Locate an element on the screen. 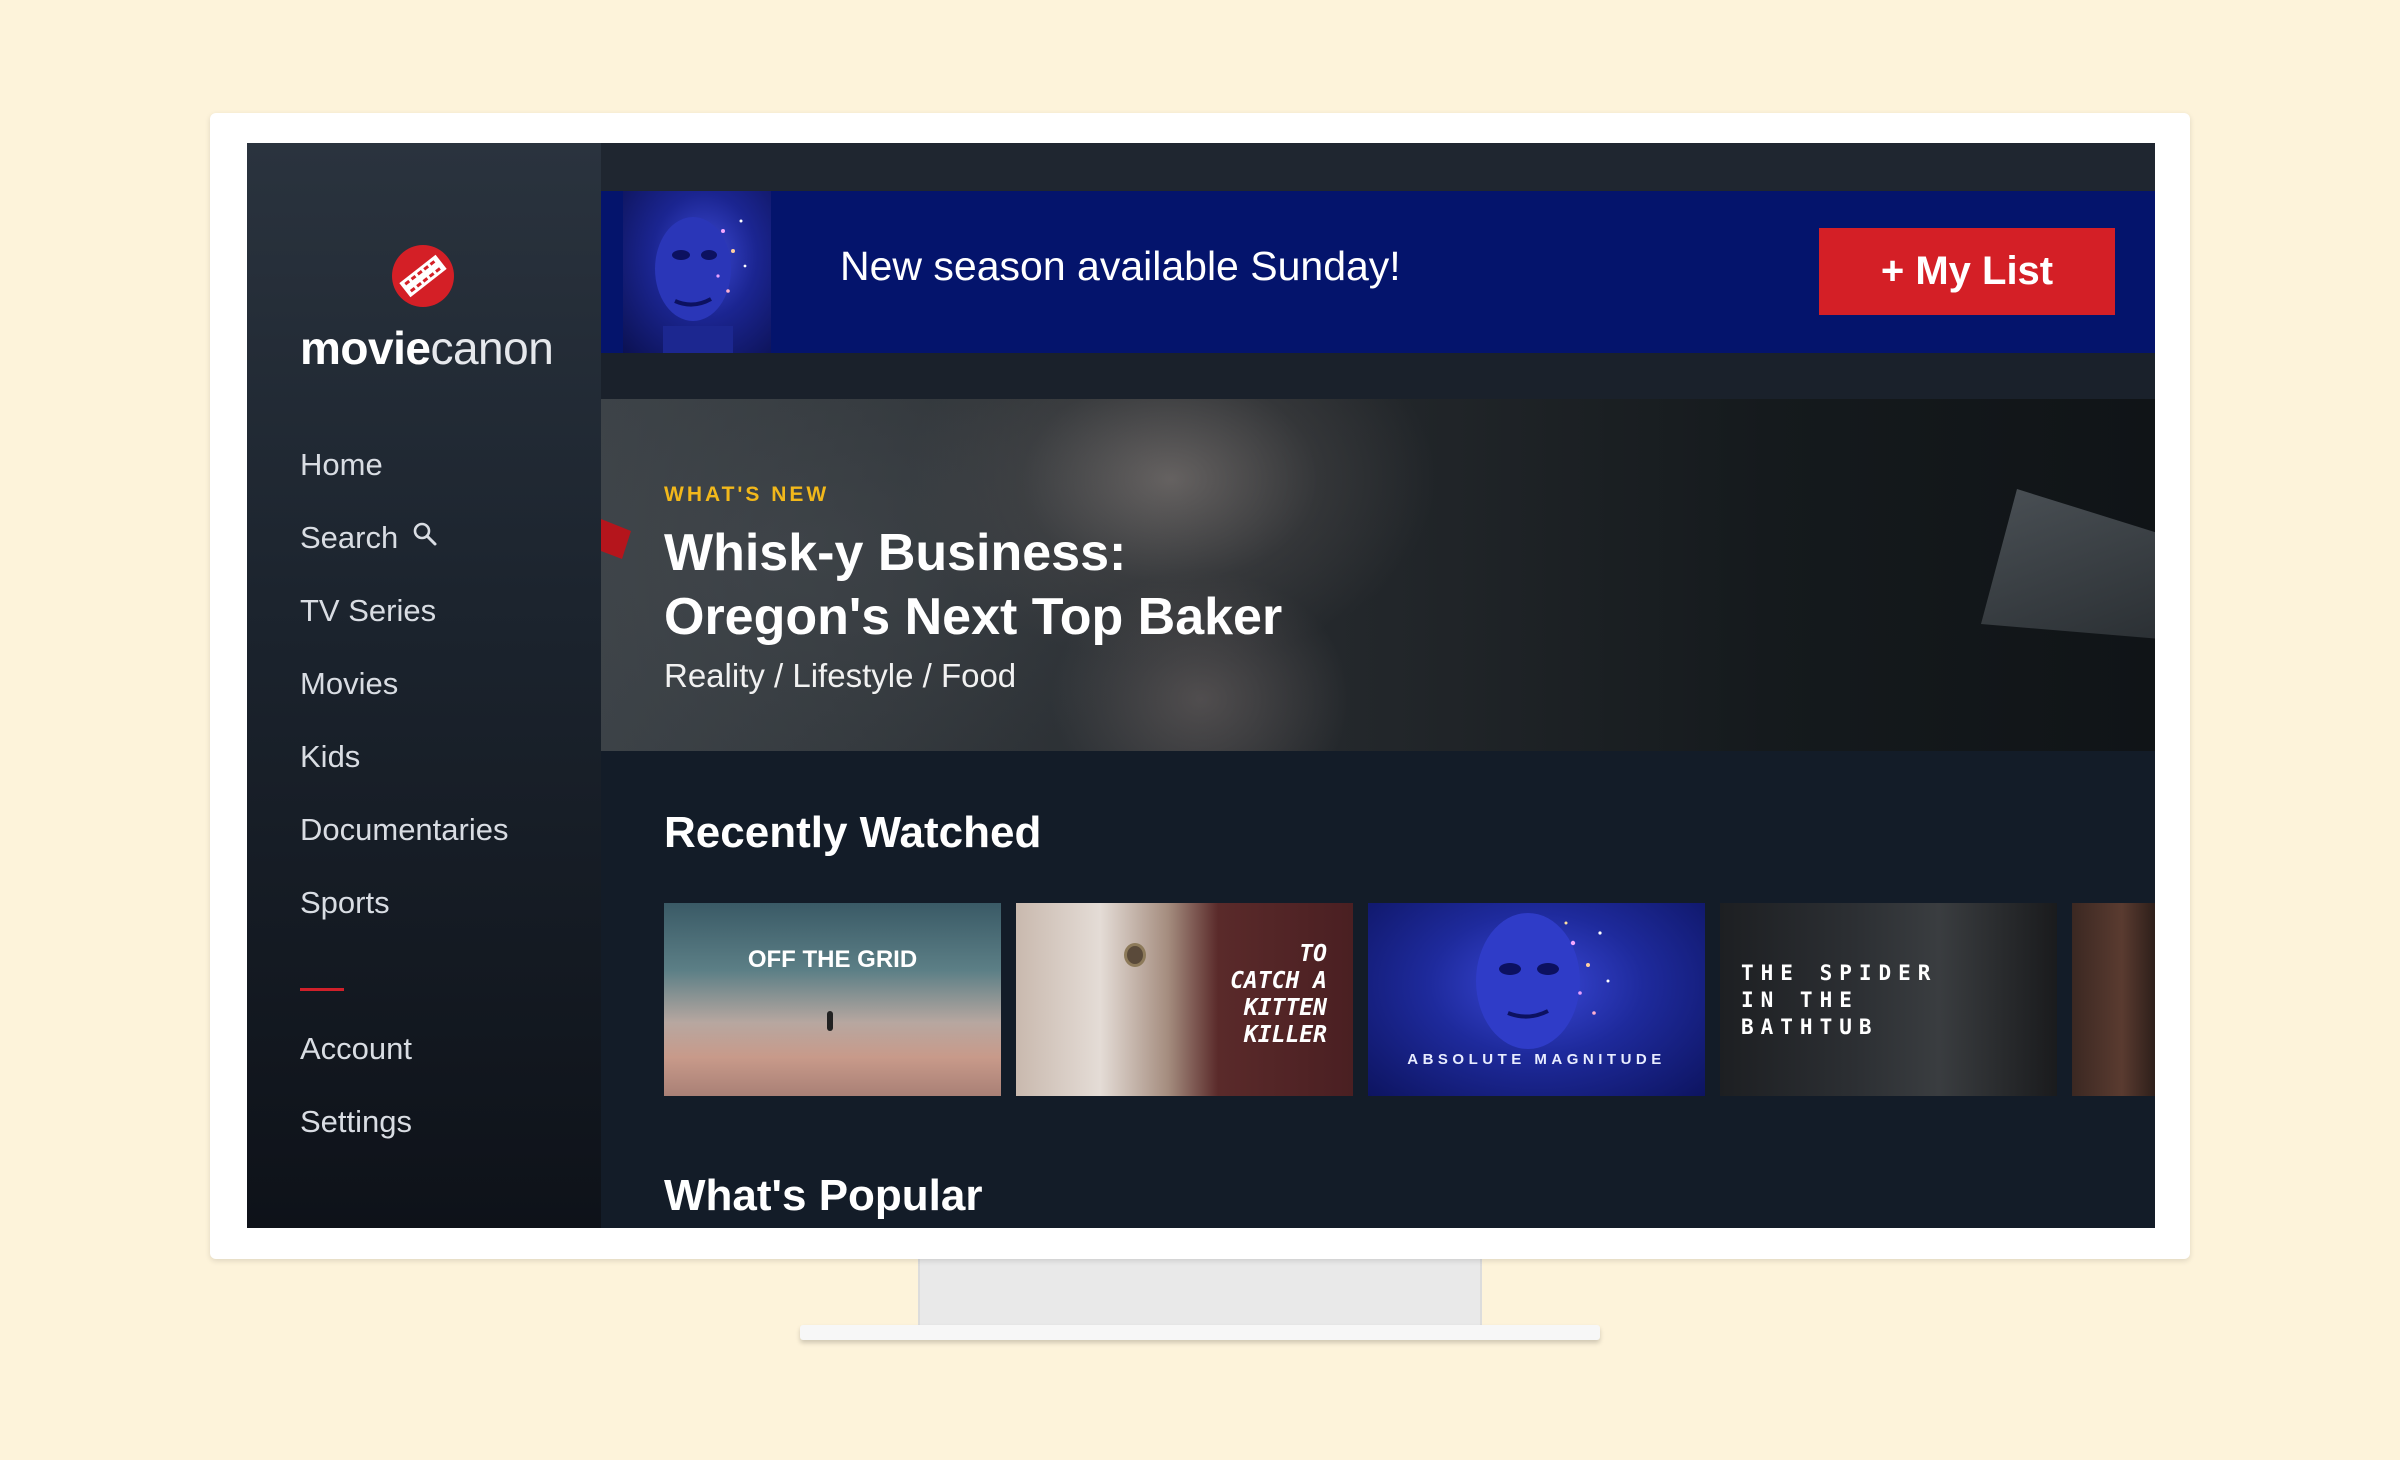 The width and height of the screenshot is (2400, 1460). sidebar-item-search: Search is located at coordinates (369, 538).